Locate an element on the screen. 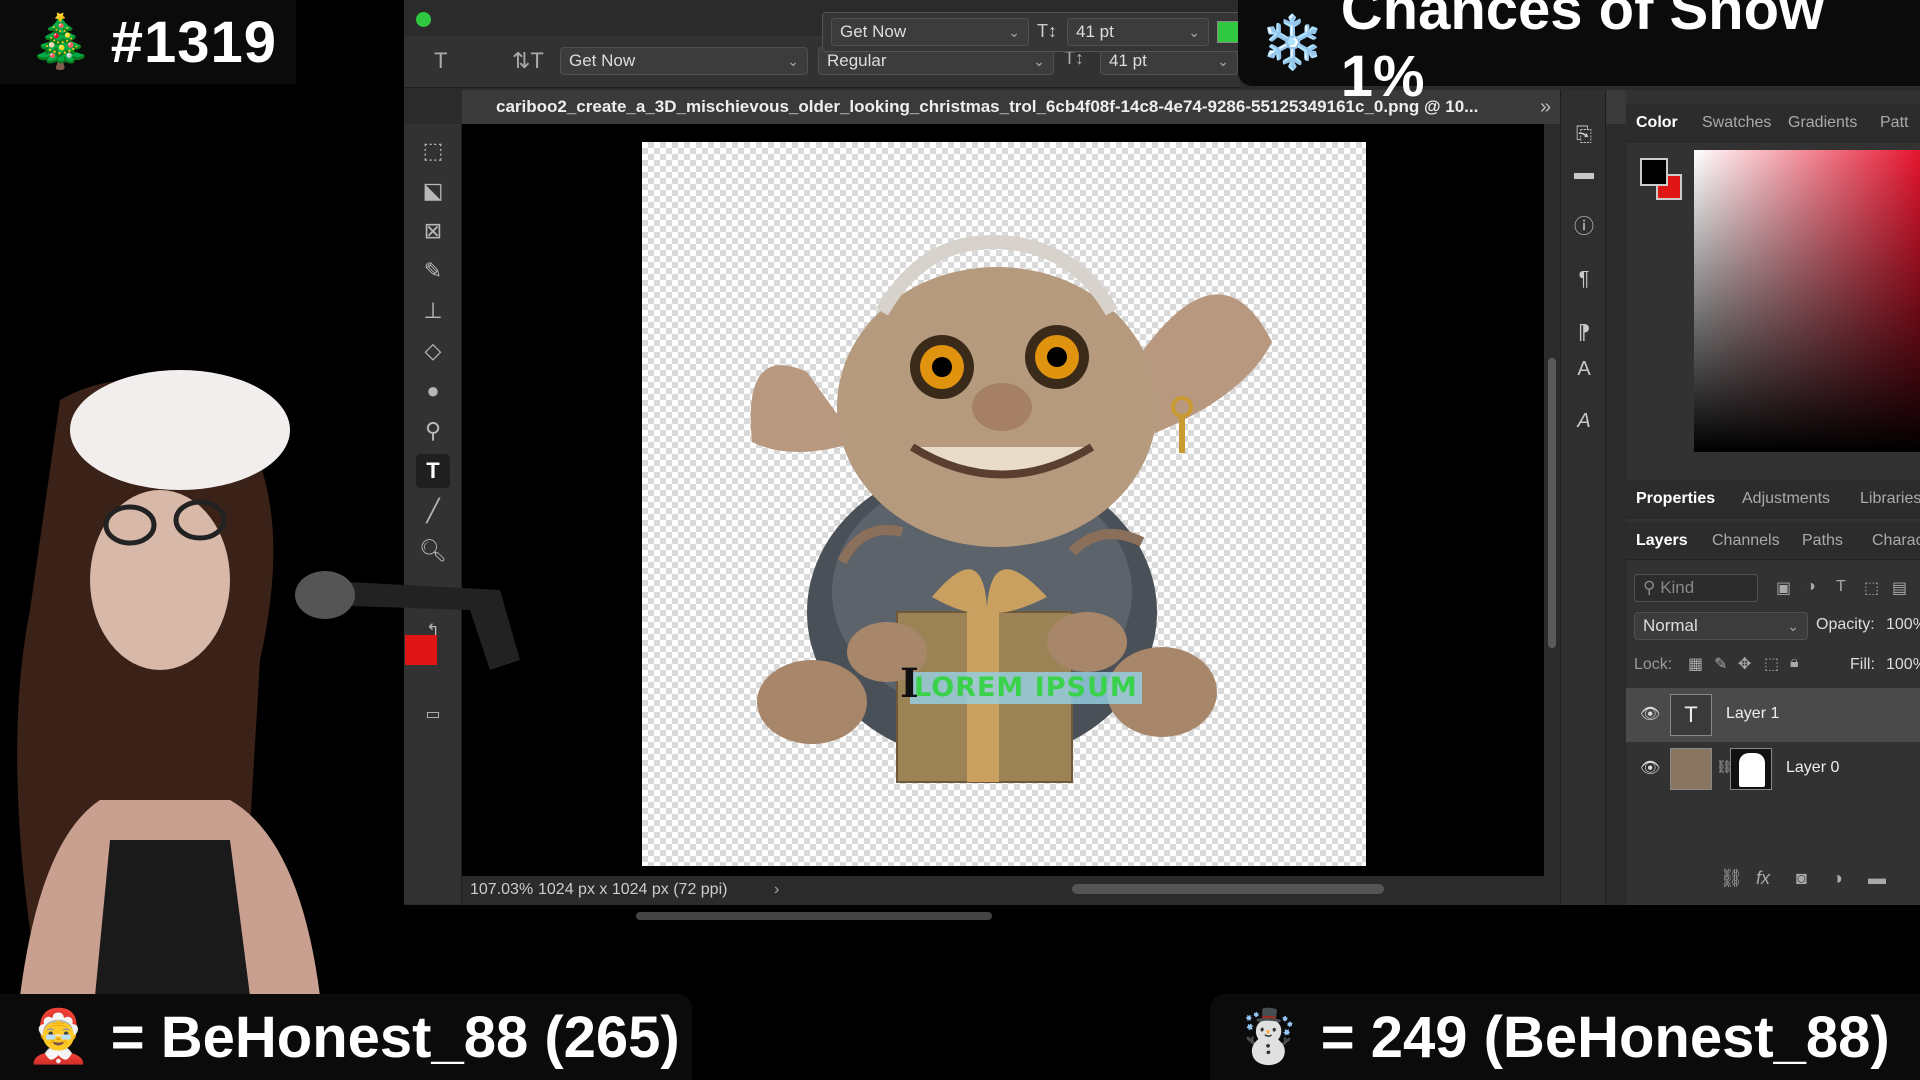 This screenshot has height=1080, width=1920. clone-stamp-tool-icon: ⊥ is located at coordinates (433, 311).